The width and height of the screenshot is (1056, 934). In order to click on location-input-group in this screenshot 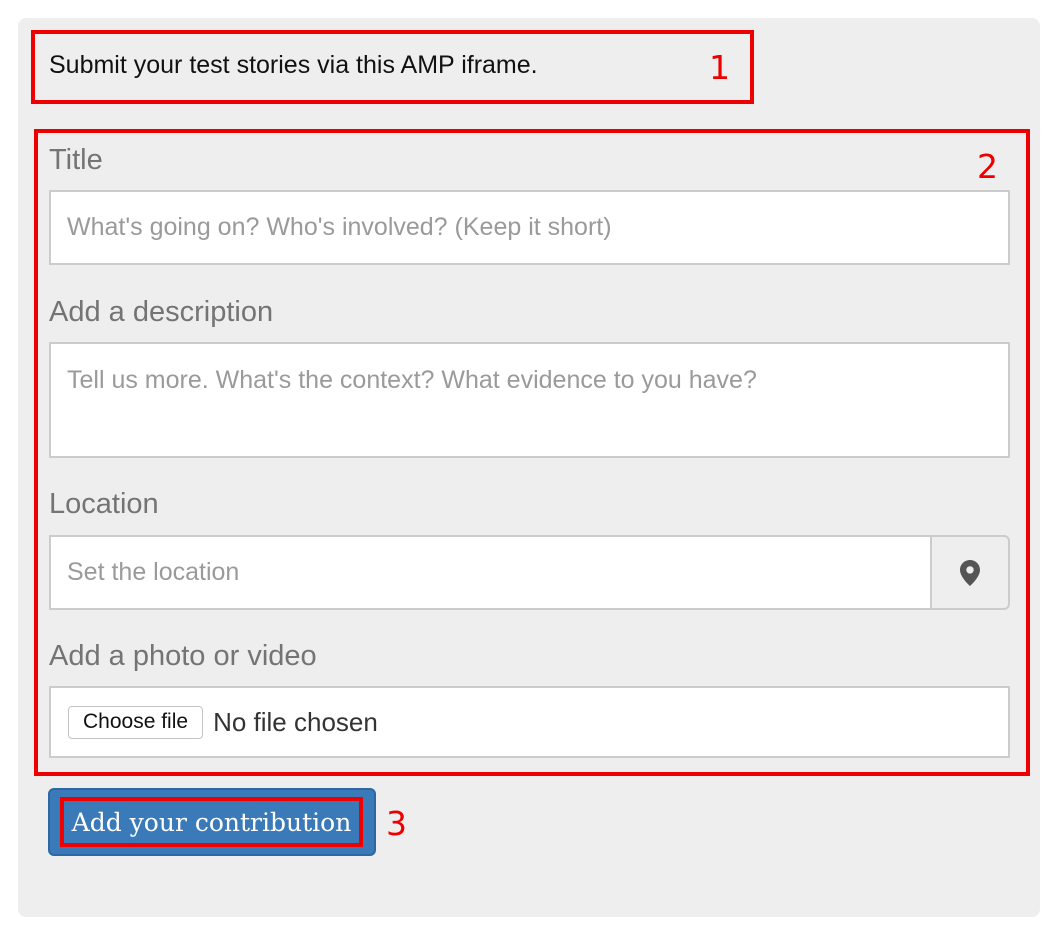, I will do `click(529, 572)`.